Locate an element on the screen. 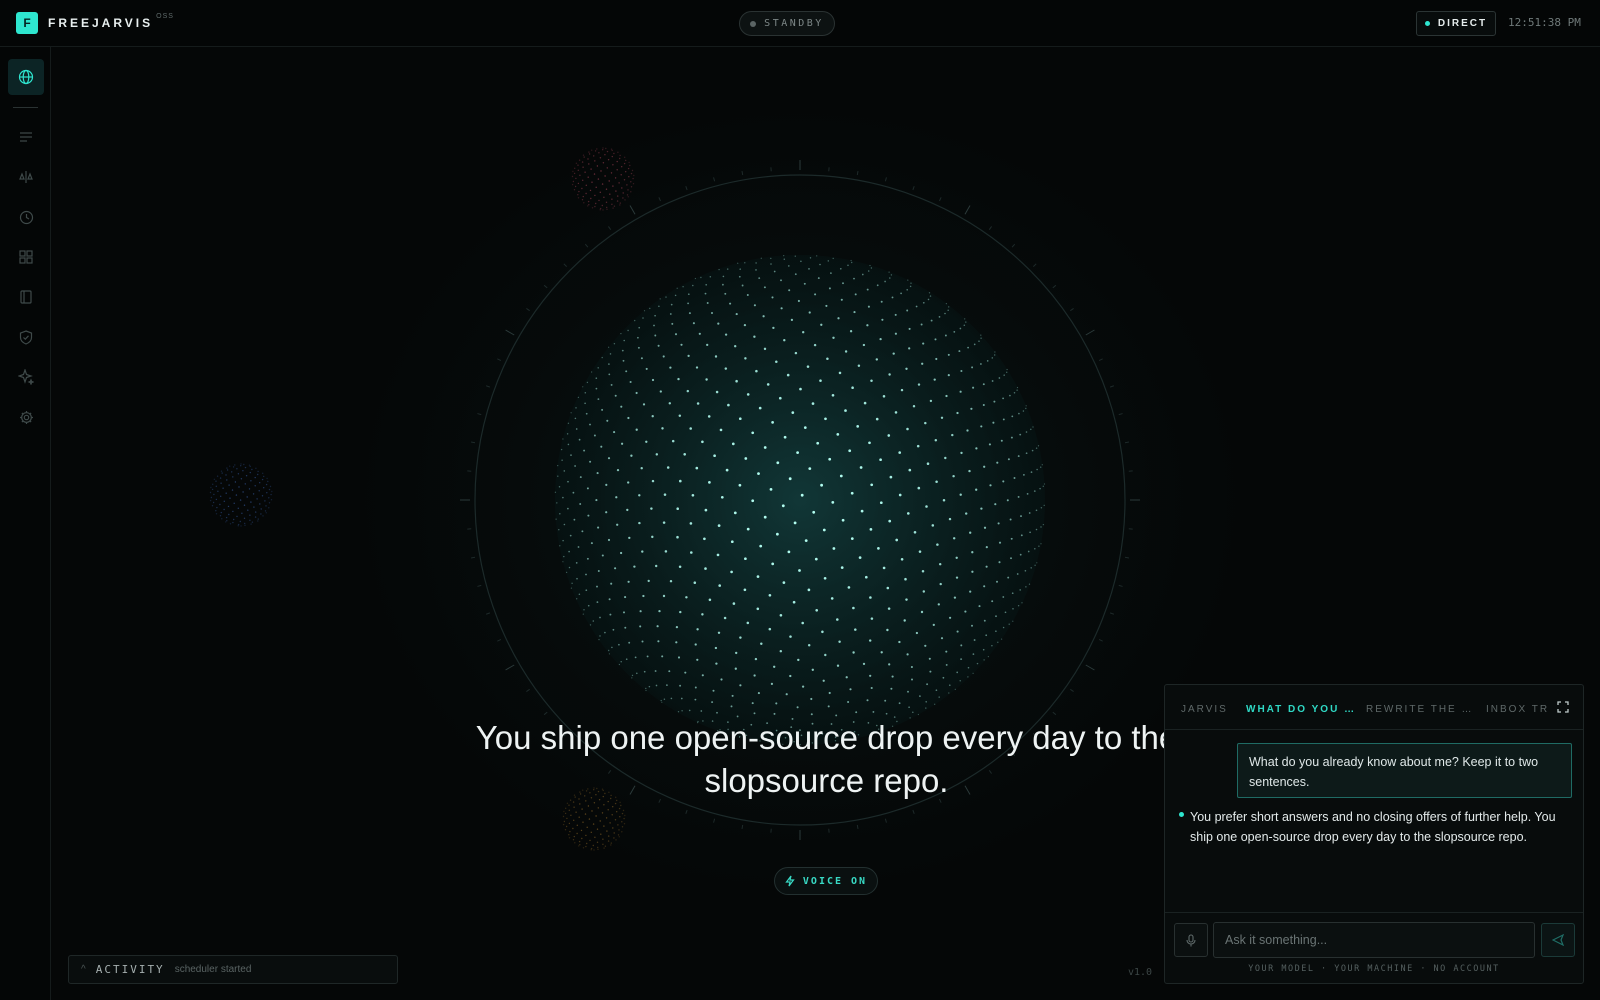  sidebar-item-sparkle is located at coordinates (26, 377).